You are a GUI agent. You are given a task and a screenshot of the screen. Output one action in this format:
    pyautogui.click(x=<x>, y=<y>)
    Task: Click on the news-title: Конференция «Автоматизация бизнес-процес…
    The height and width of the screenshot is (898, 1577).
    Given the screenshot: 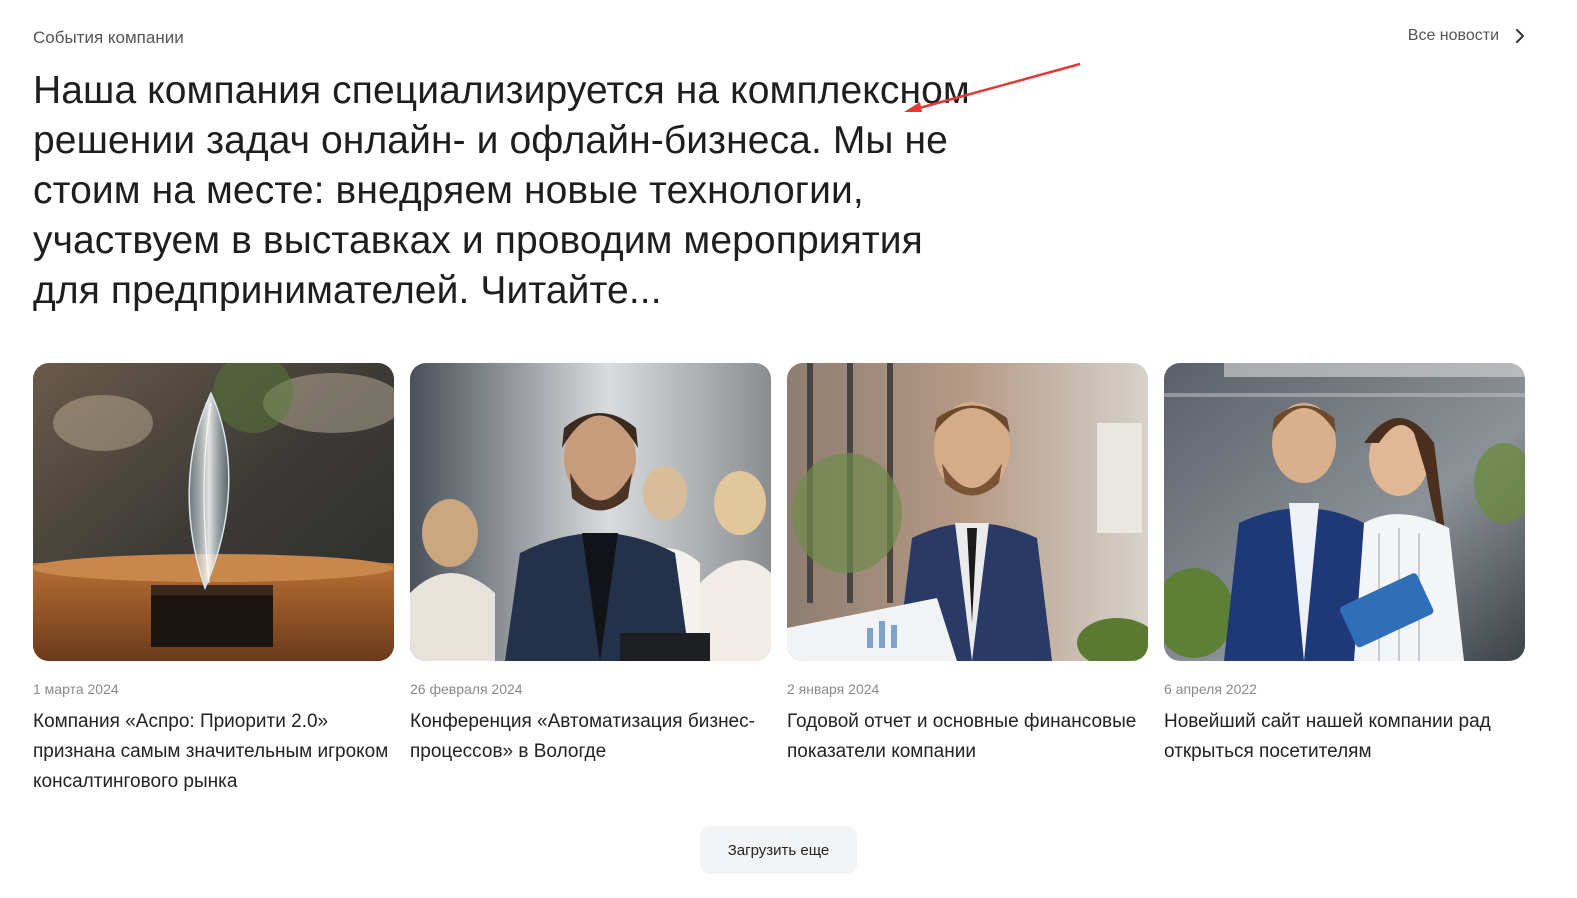 What is the action you would take?
    pyautogui.click(x=590, y=737)
    